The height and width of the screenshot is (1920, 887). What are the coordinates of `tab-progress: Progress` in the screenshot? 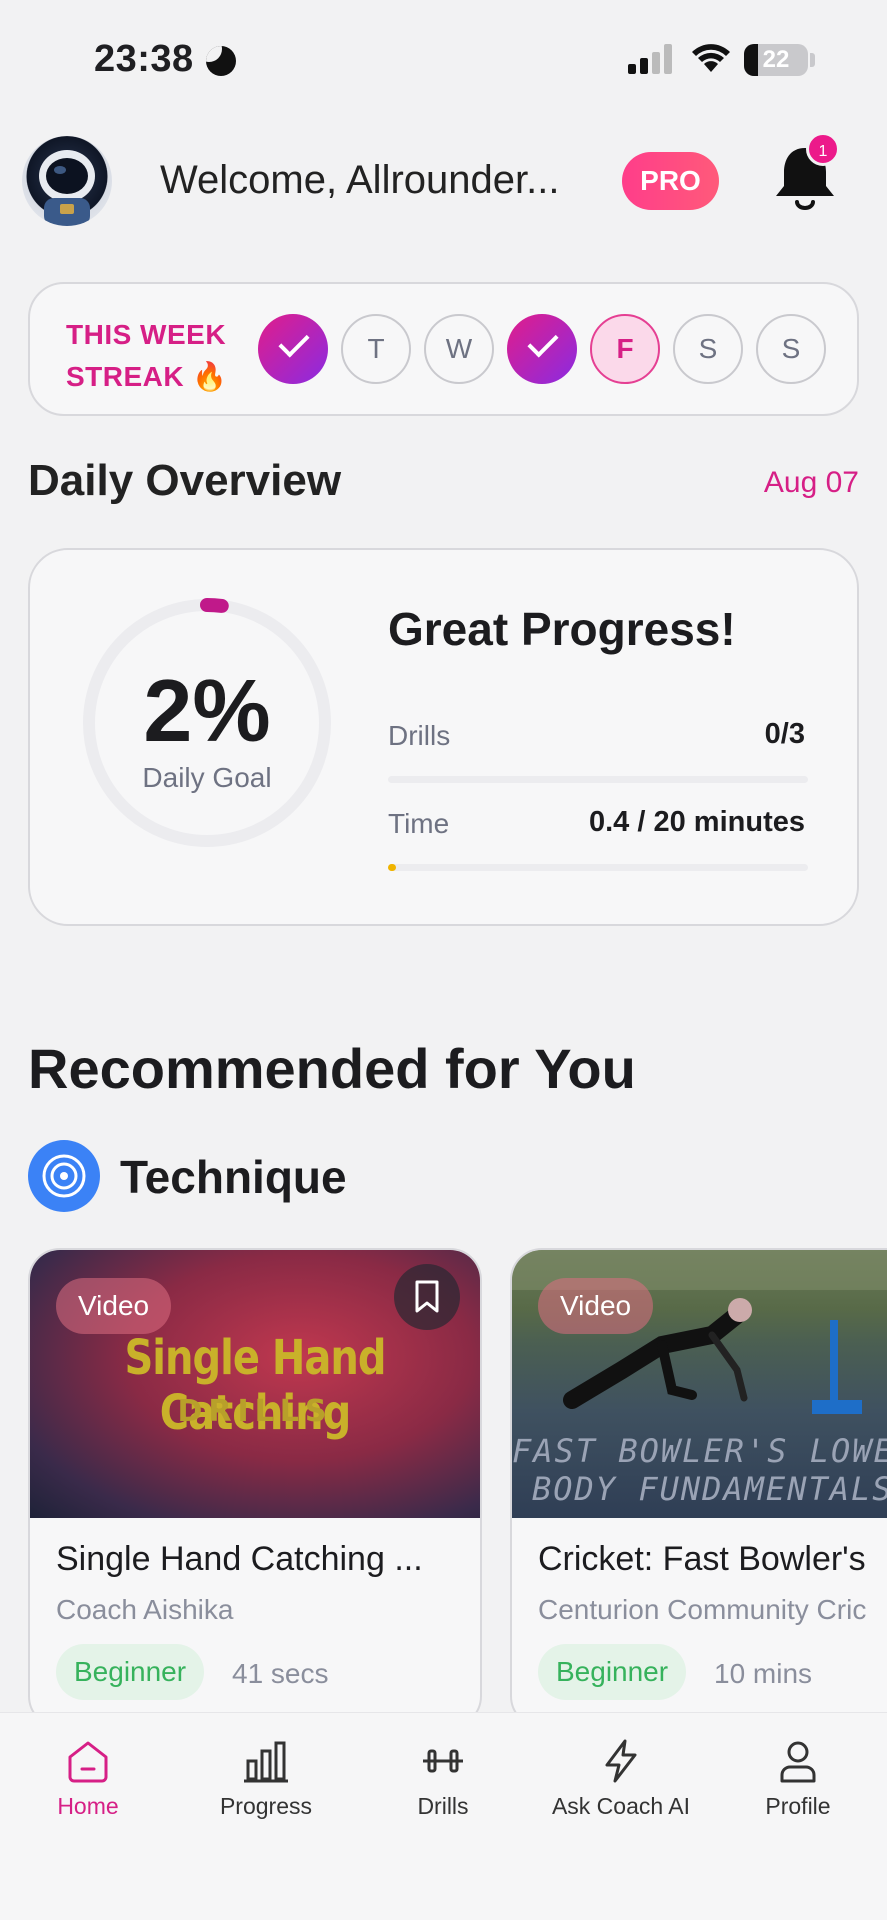 It's located at (266, 1778).